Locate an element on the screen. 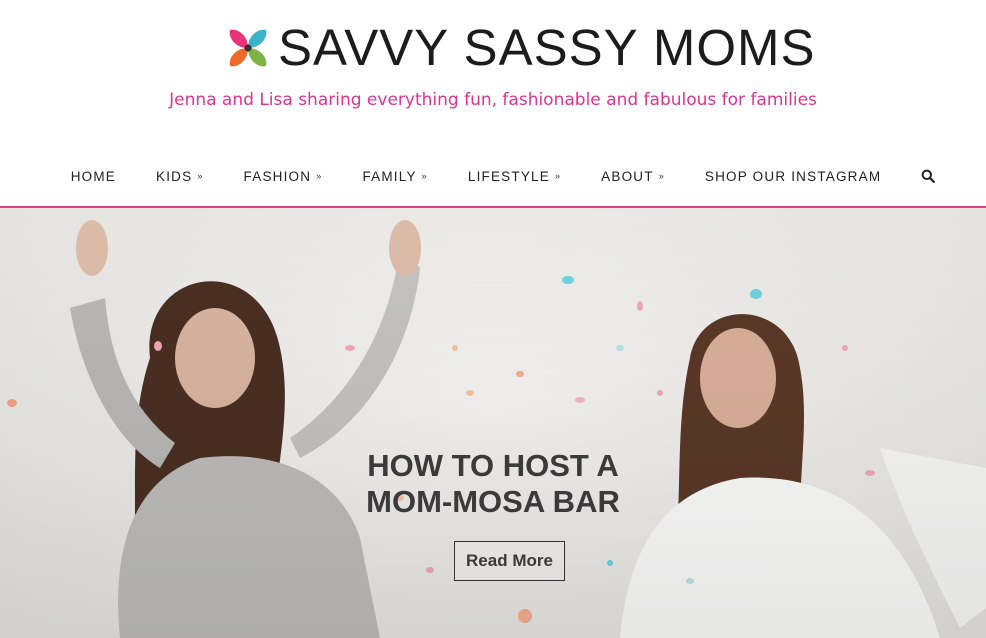 The image size is (986, 638). nav-item-lifestyle: LIFESTYLE » is located at coordinates (514, 176).